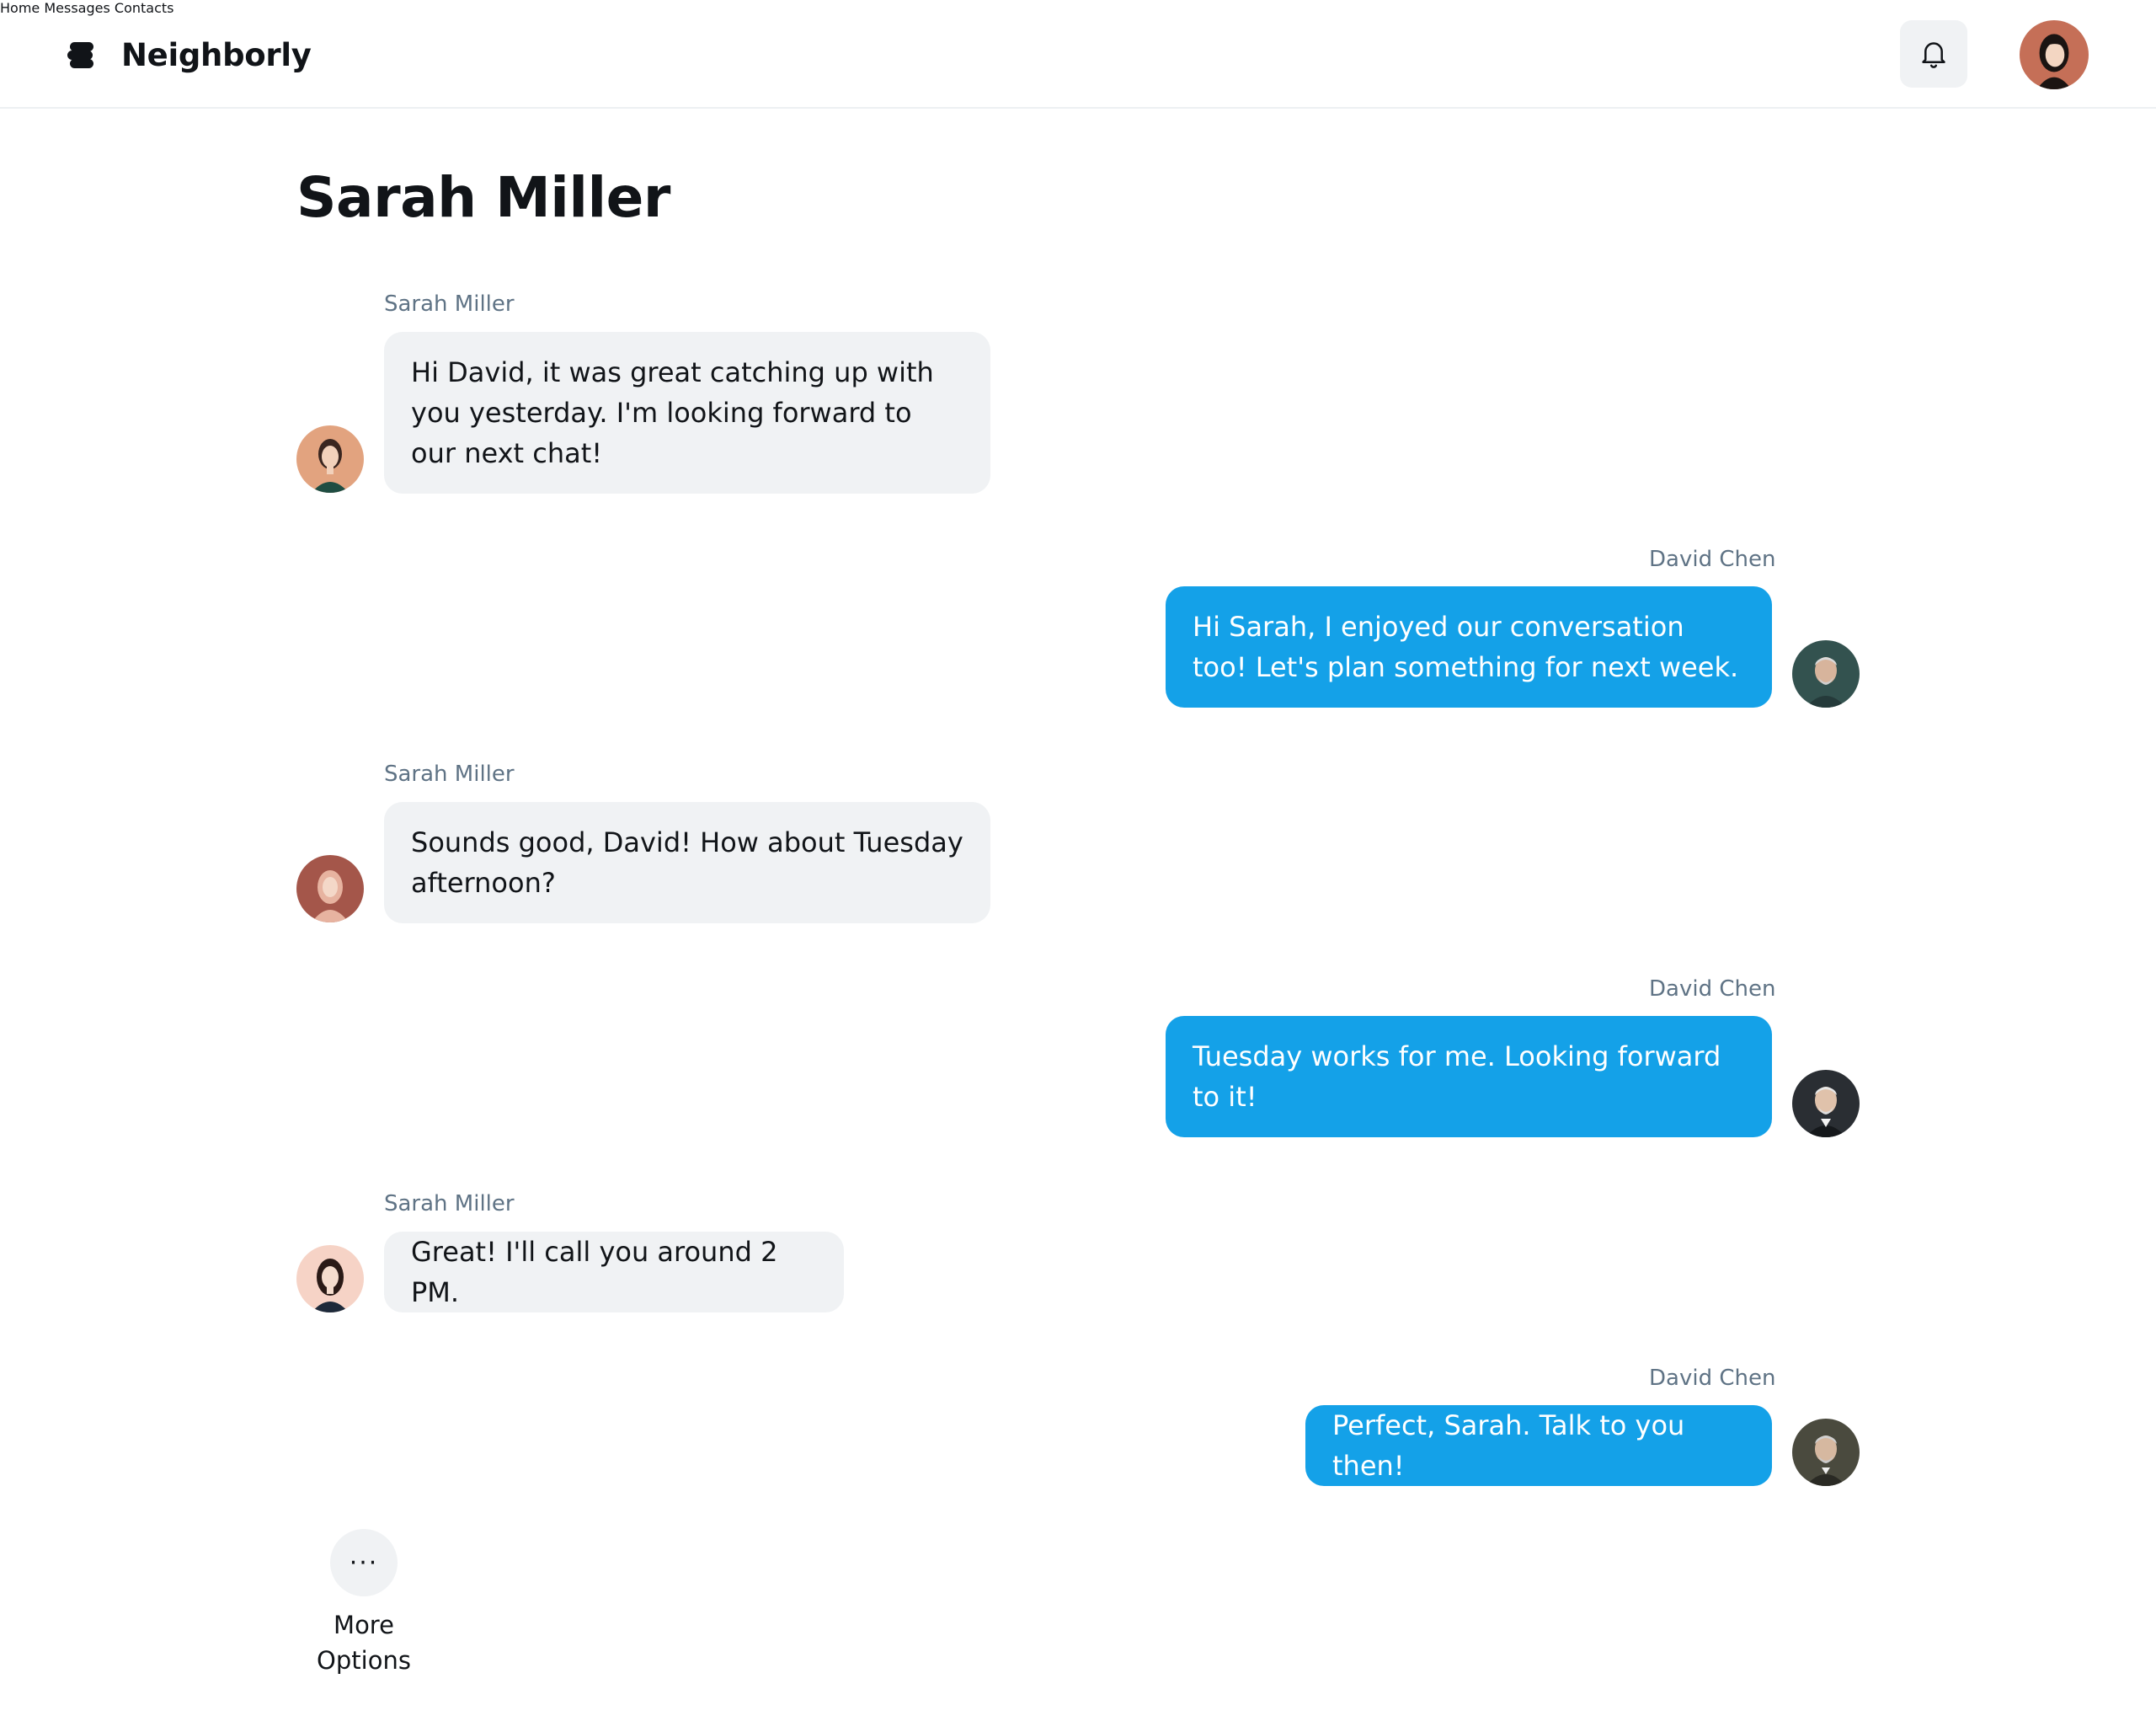  Describe the element at coordinates (1078, 54) in the screenshot. I see `top-navigation-bar: Neighborly Home Messages Contacts` at that location.